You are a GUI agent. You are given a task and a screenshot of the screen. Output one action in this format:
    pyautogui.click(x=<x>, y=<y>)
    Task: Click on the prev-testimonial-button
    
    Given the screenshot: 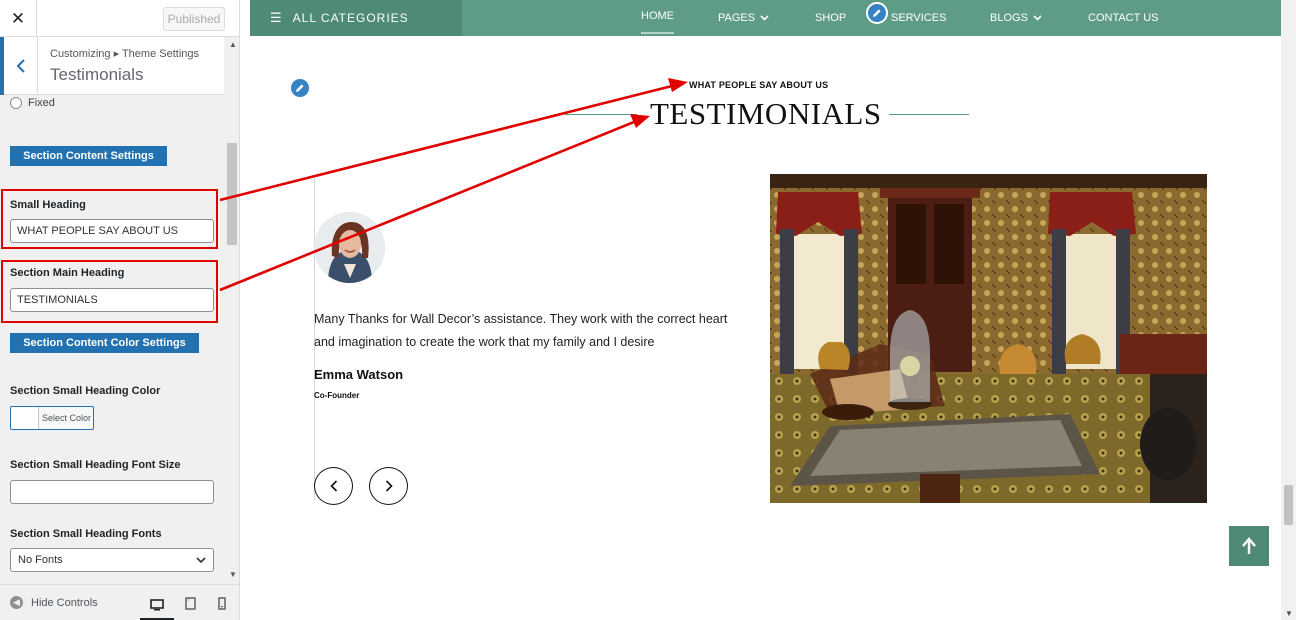 What is the action you would take?
    pyautogui.click(x=333, y=486)
    